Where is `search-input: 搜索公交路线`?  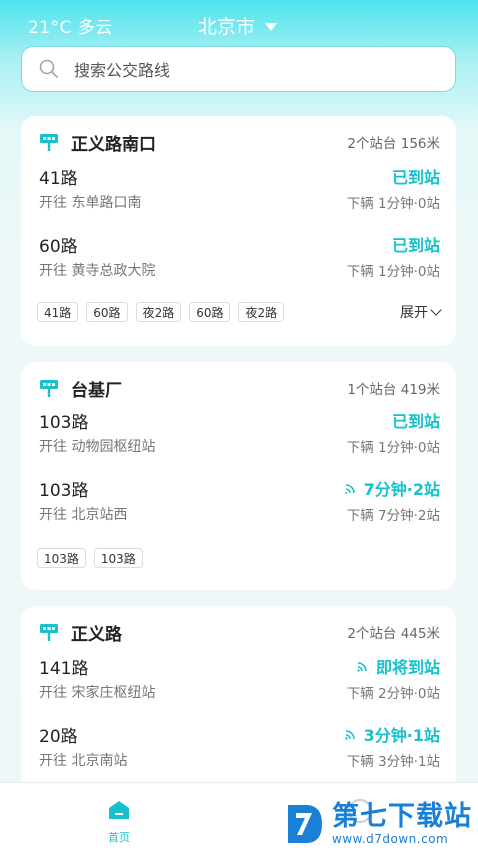
search-input: 搜索公交路线 is located at coordinates (238, 69).